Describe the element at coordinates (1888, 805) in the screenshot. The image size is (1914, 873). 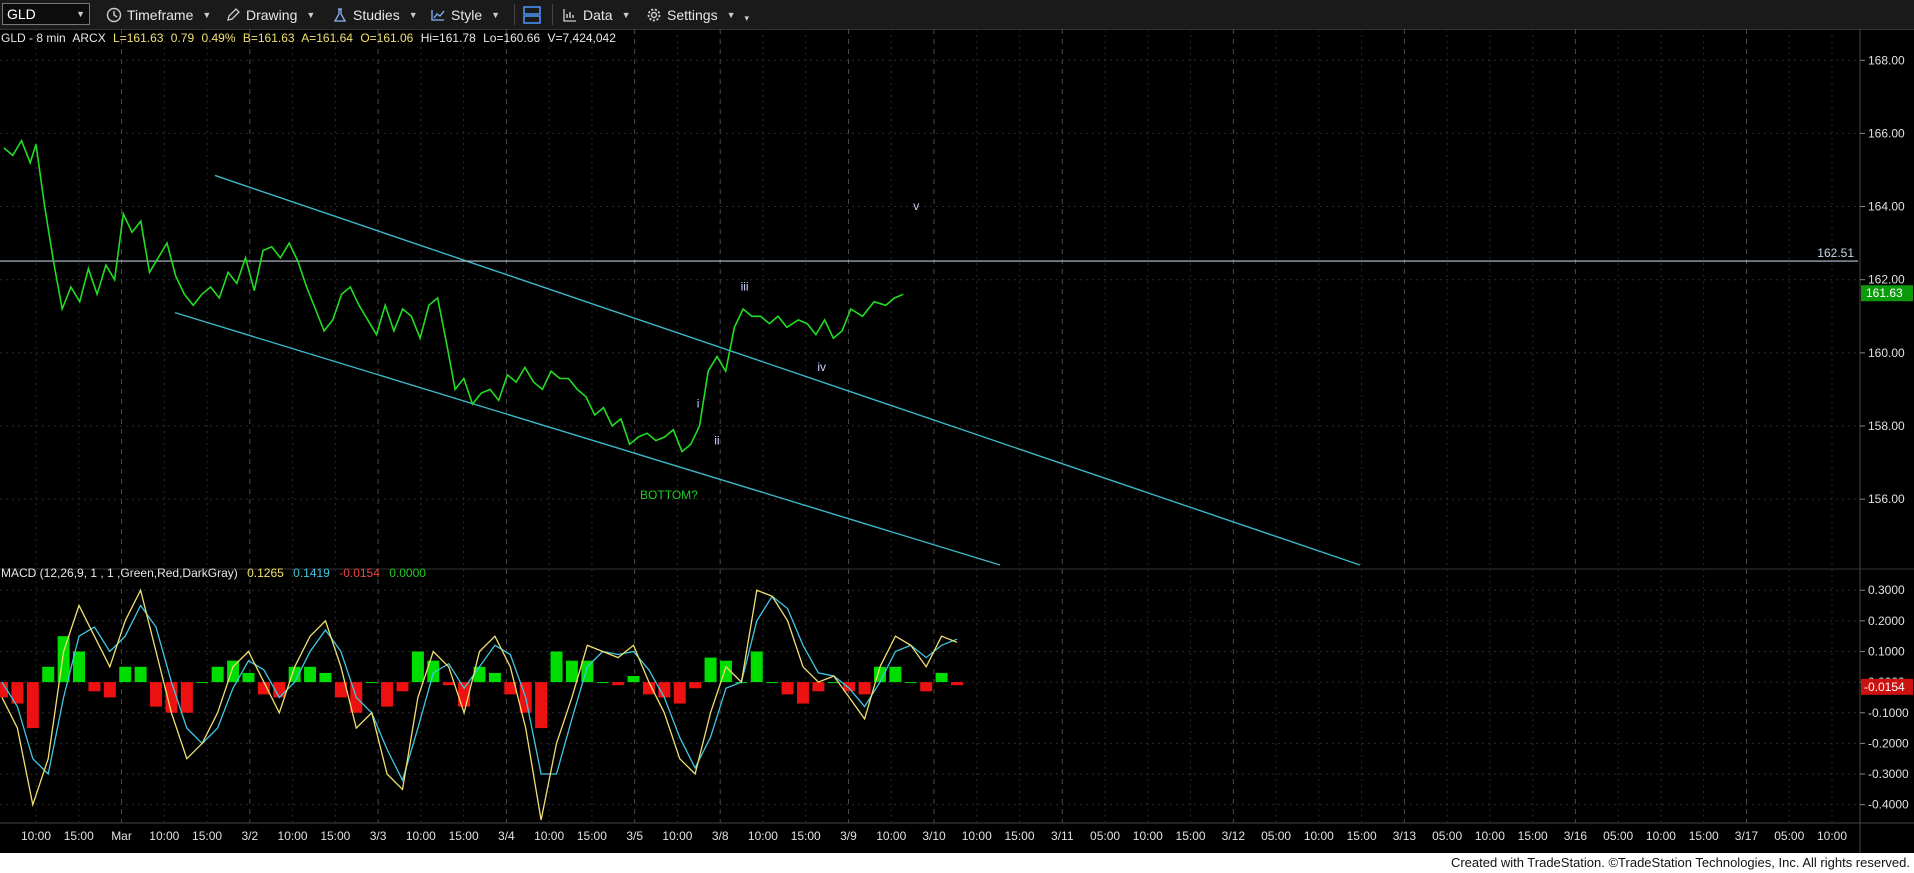
I see `macd-axis-label: -0.4000` at that location.